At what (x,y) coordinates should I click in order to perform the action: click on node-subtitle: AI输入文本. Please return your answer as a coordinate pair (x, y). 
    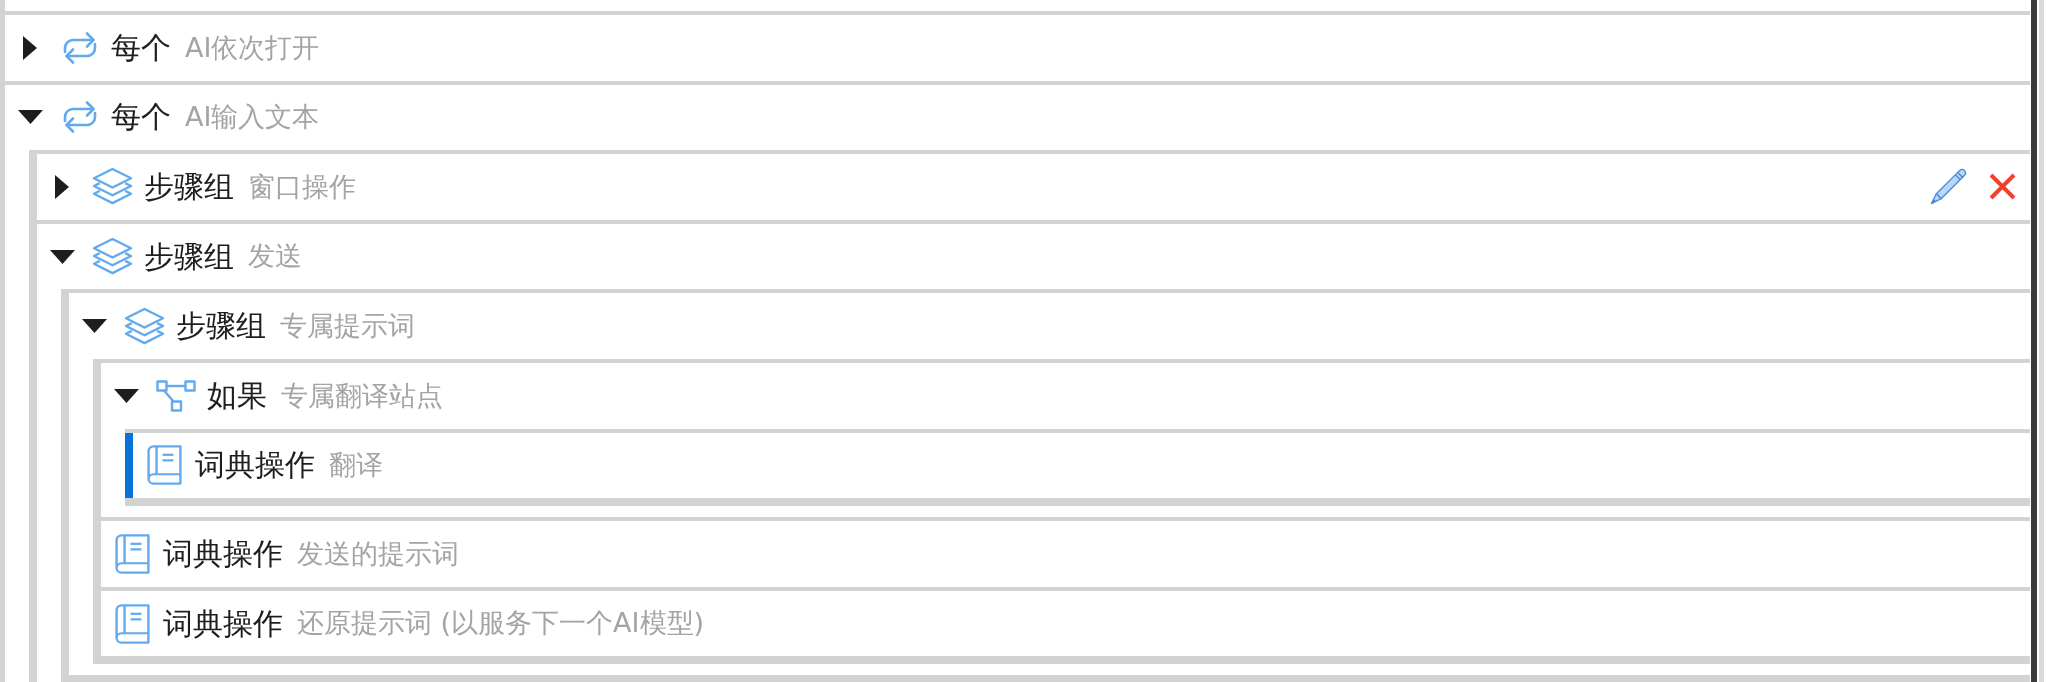
    Looking at the image, I should click on (252, 117).